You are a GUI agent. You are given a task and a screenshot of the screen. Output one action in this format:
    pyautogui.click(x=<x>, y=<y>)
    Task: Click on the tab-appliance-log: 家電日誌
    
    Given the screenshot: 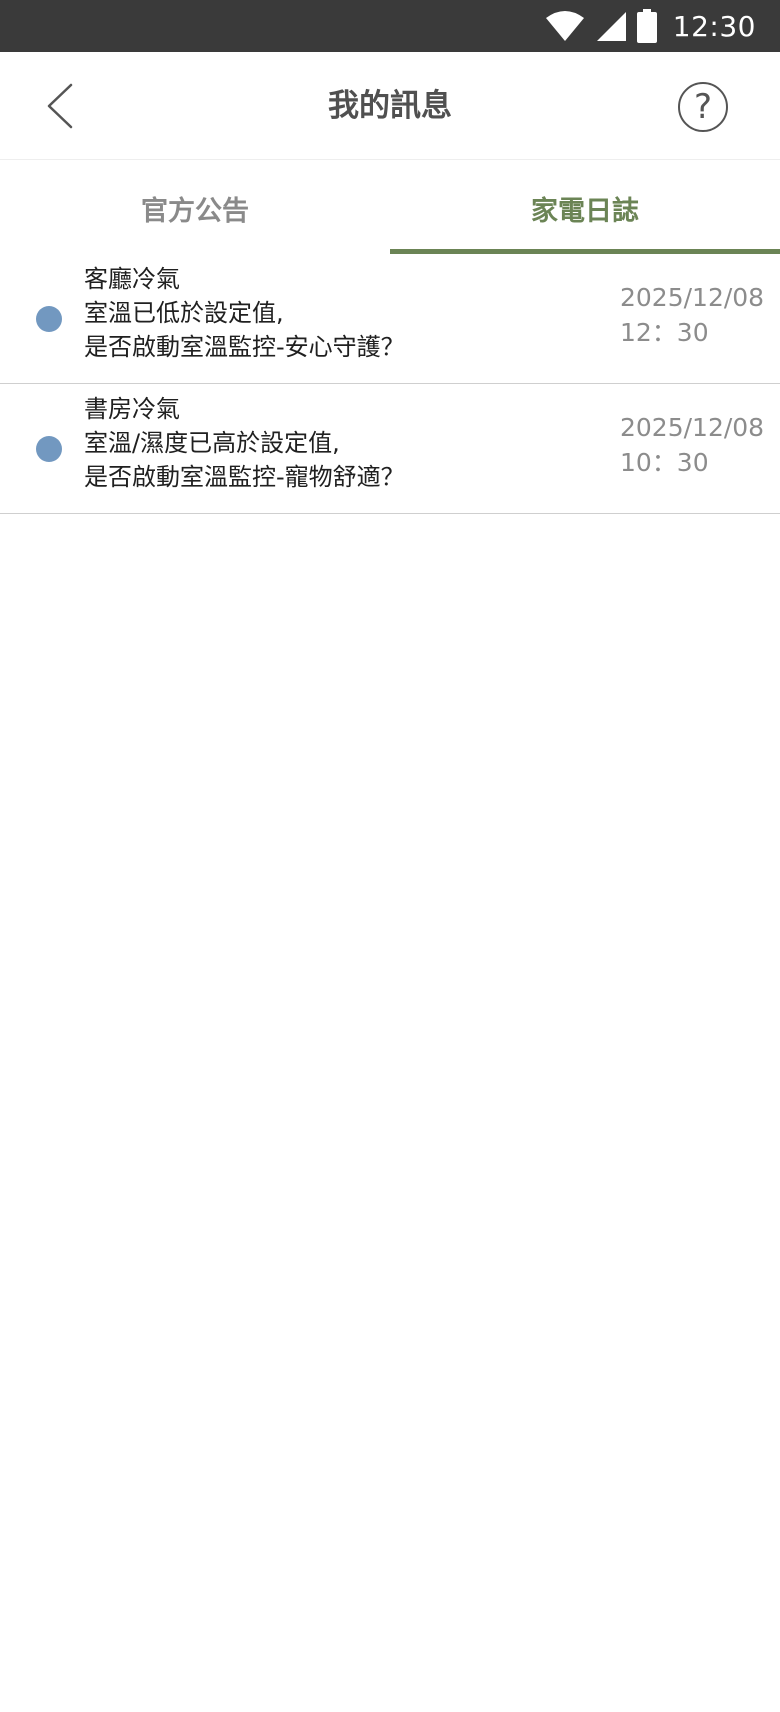 What is the action you would take?
    pyautogui.click(x=585, y=208)
    